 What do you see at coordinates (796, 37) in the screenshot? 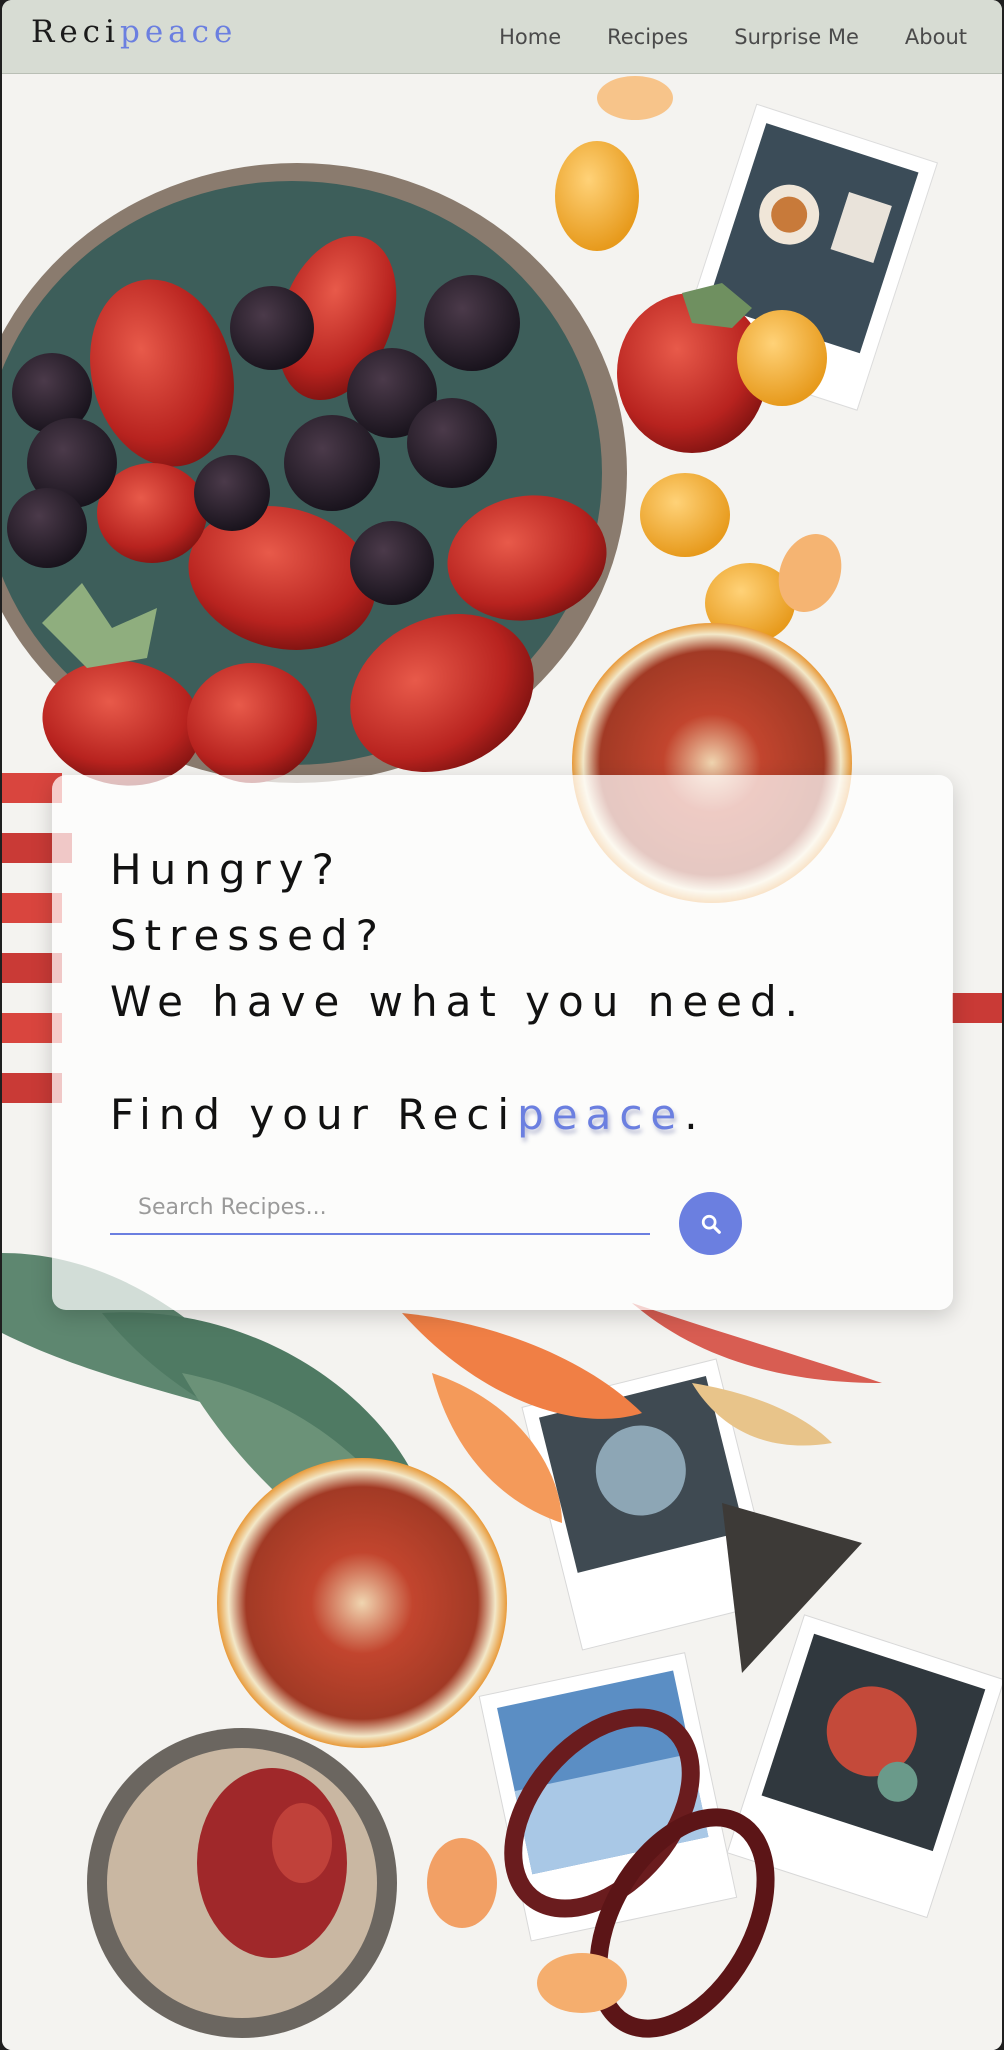
I see `nav-link-surprise-me: Surprise Me` at bounding box center [796, 37].